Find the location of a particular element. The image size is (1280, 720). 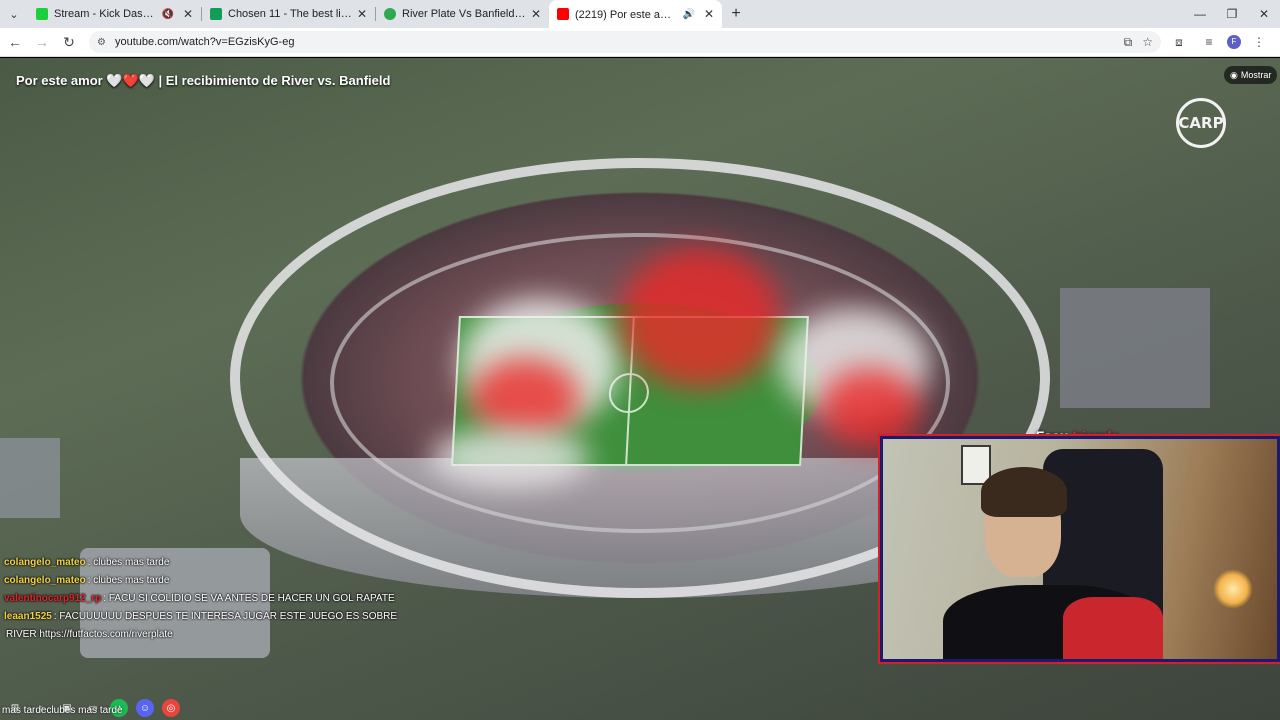

tab-kick-dashboard: Stream - Kick Dashboard 🔇 ✕ is located at coordinates (114, 14).